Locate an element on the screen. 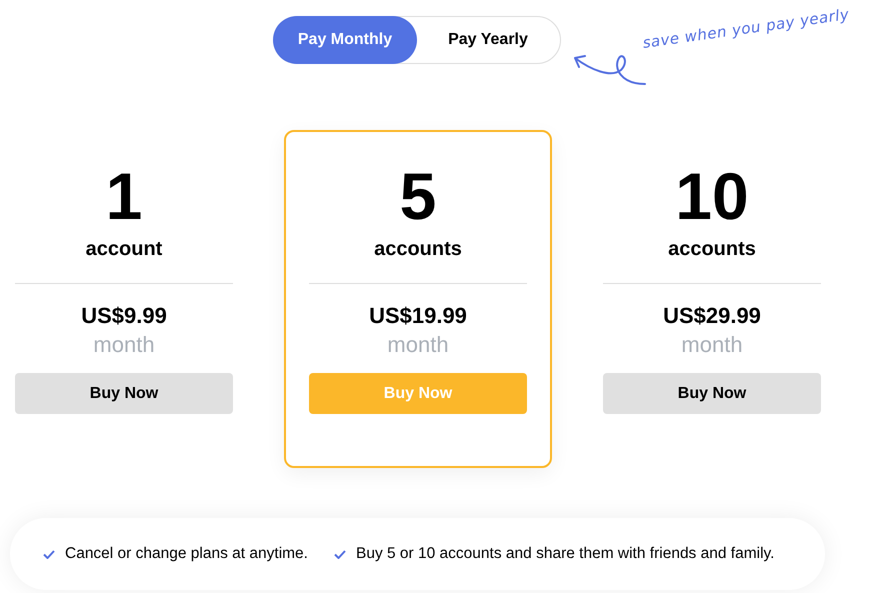  benefit-text: Cancel or change plans at anytime. is located at coordinates (186, 554).